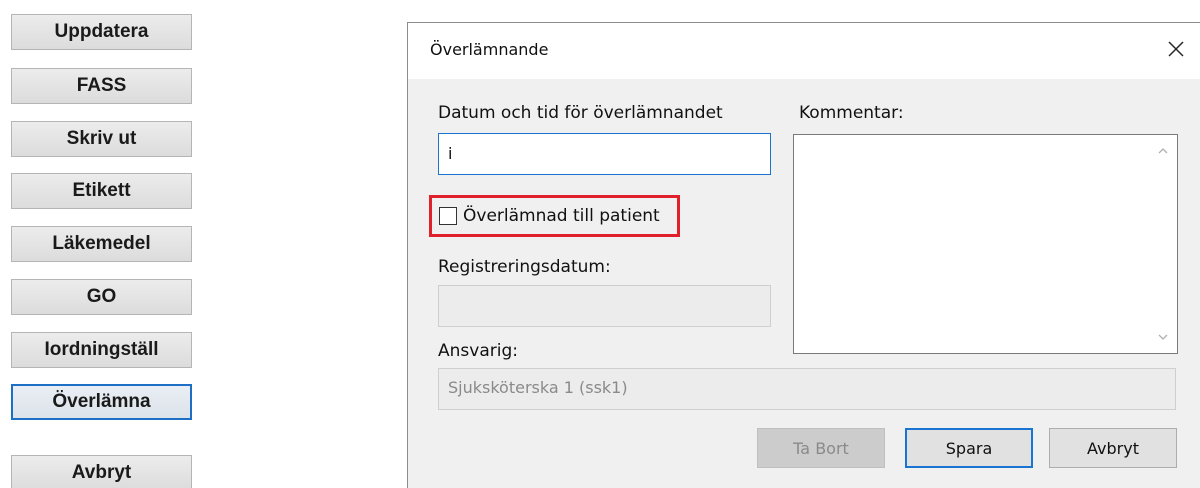 The width and height of the screenshot is (1200, 488). What do you see at coordinates (101, 191) in the screenshot?
I see `label-button: Etikett` at bounding box center [101, 191].